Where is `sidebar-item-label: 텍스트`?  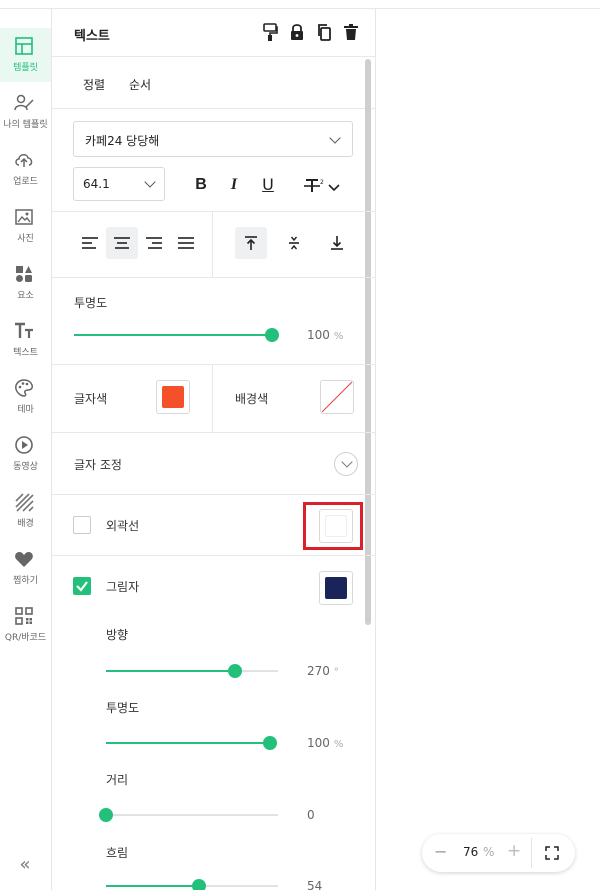 sidebar-item-label: 텍스트 is located at coordinates (25, 353).